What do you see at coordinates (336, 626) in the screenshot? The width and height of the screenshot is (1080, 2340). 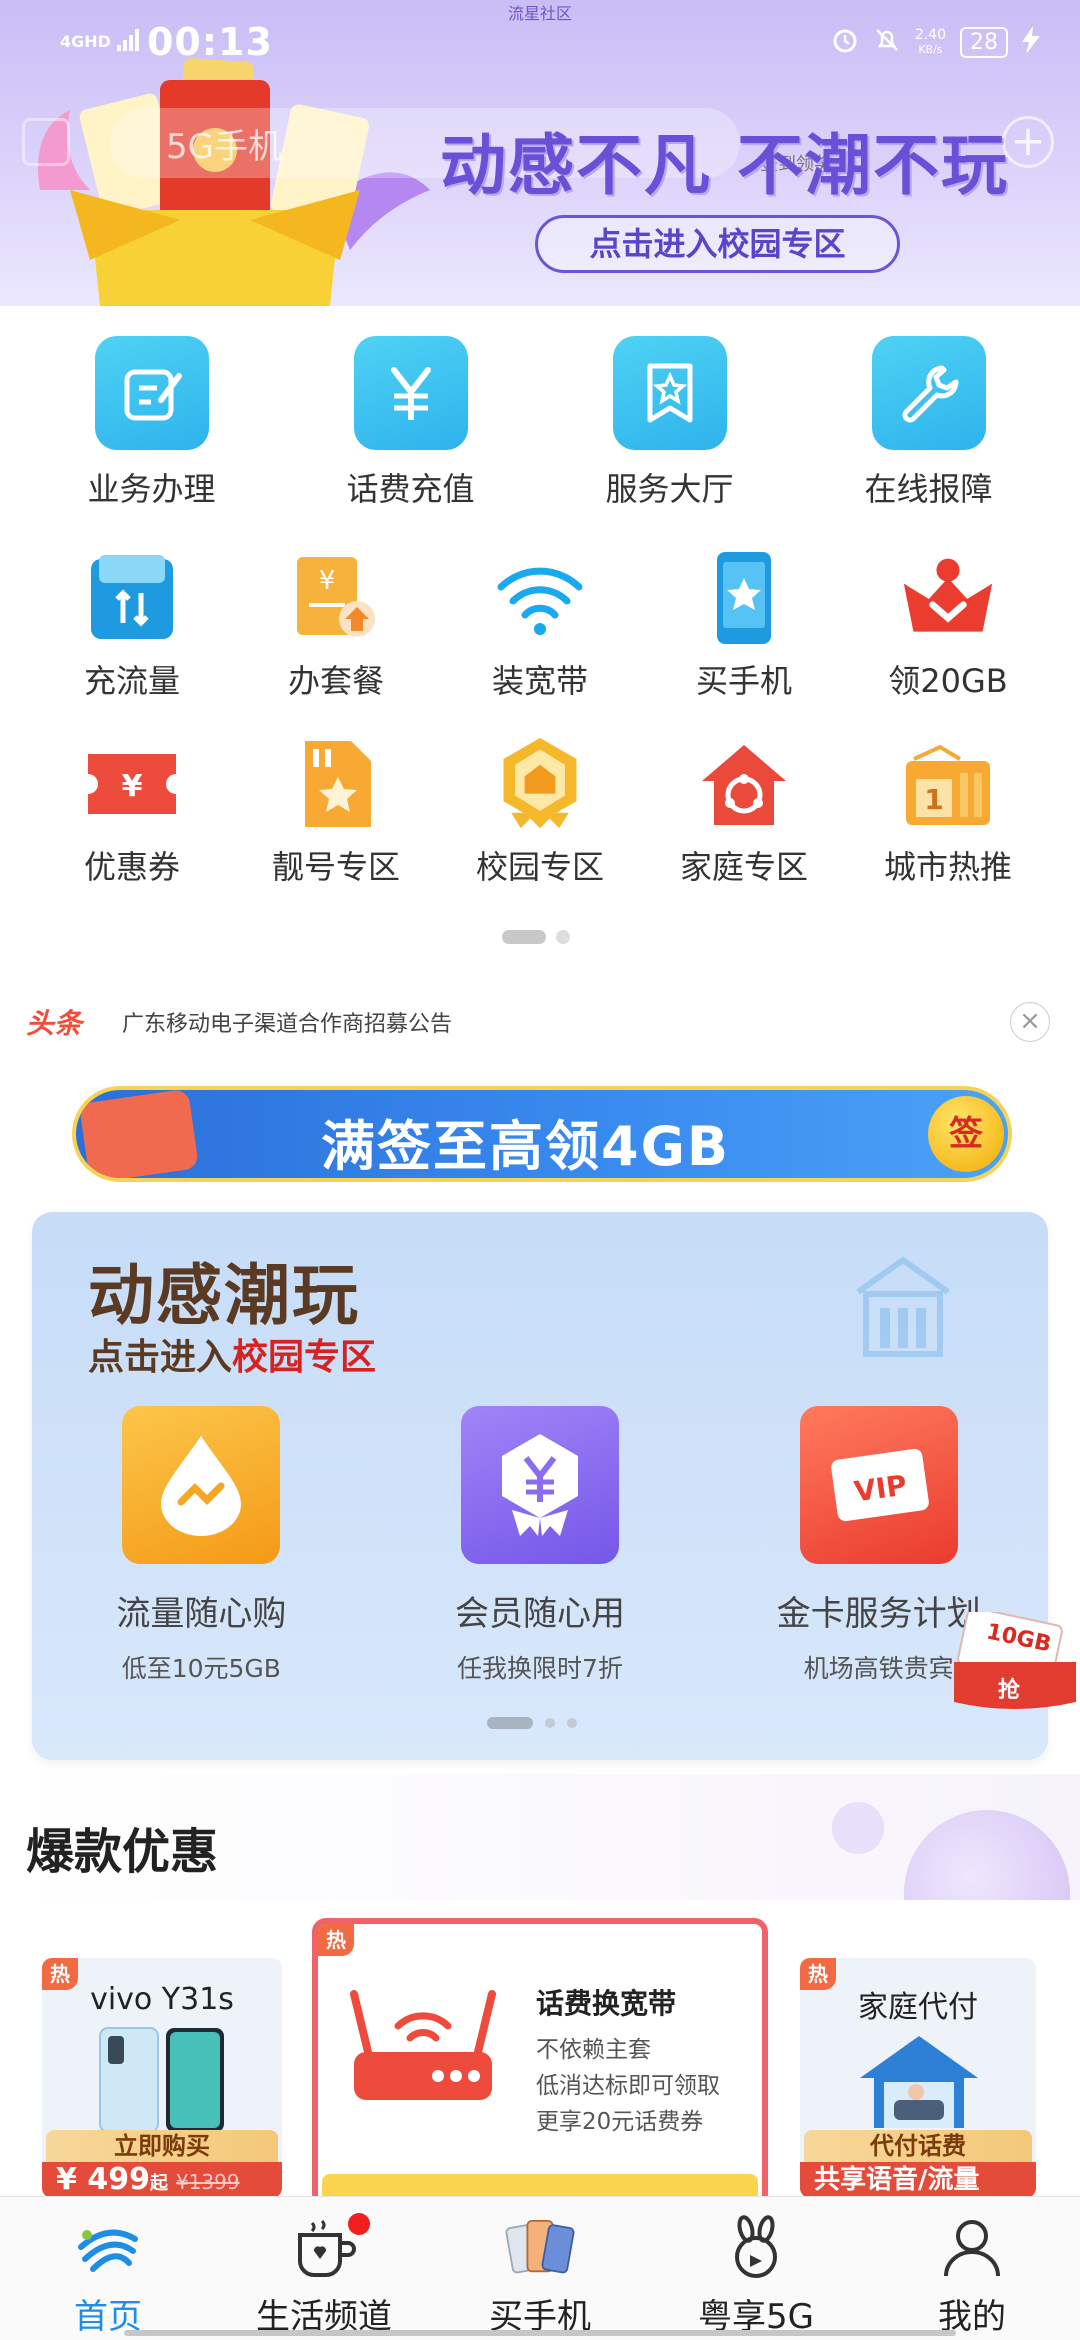 I see `service-package: ¥ 办套餐` at bounding box center [336, 626].